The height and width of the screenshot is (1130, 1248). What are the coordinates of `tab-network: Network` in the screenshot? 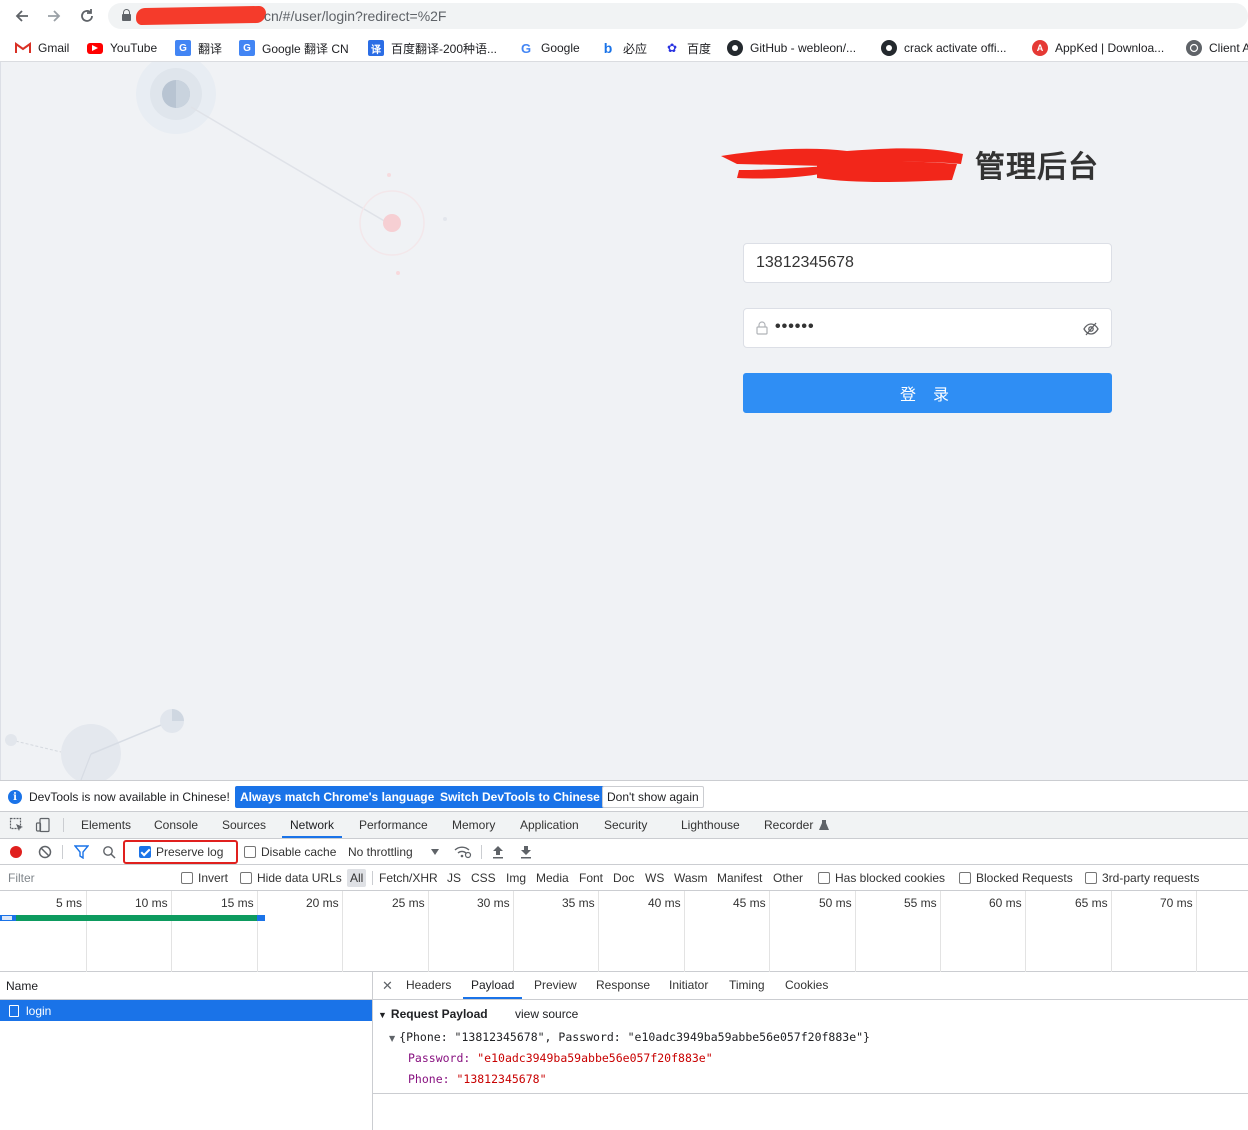 It's located at (312, 825).